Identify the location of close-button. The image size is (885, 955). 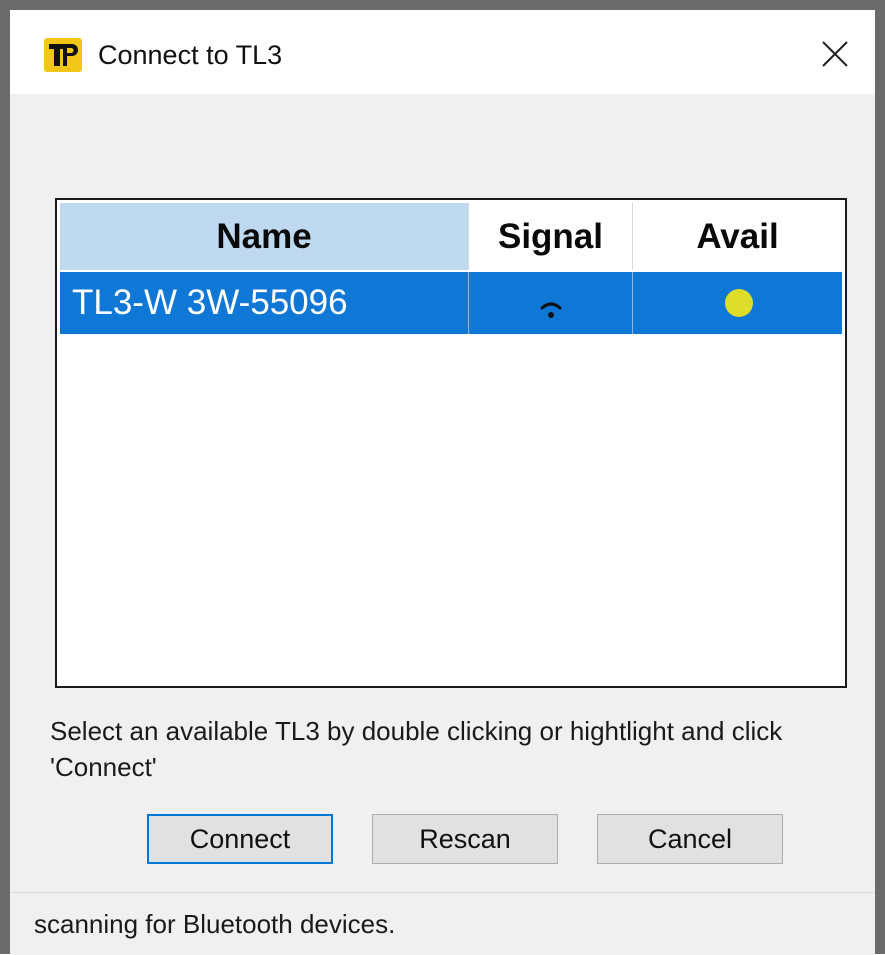
(835, 54).